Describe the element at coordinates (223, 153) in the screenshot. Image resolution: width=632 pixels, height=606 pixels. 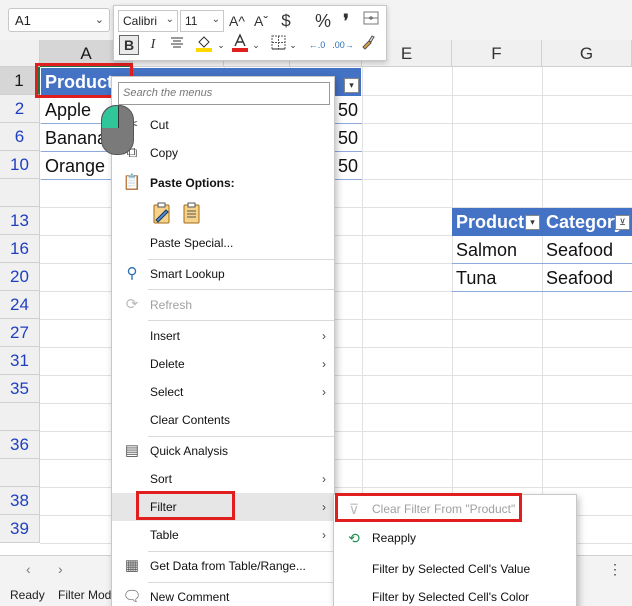
I see `menu-item-copy: ⧉ Copy` at that location.